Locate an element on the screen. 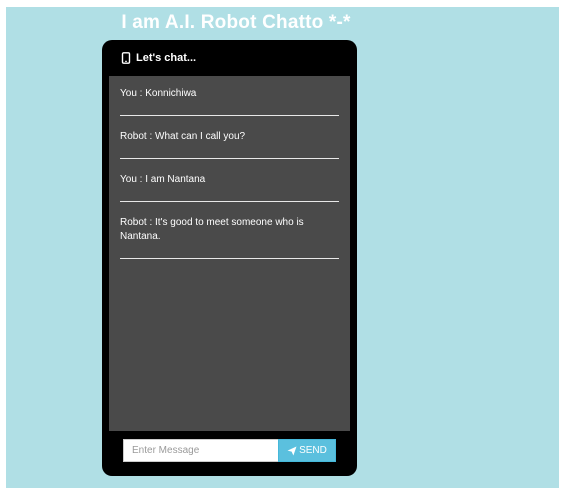 The width and height of the screenshot is (567, 497). paper-plane-icon is located at coordinates (292, 451).